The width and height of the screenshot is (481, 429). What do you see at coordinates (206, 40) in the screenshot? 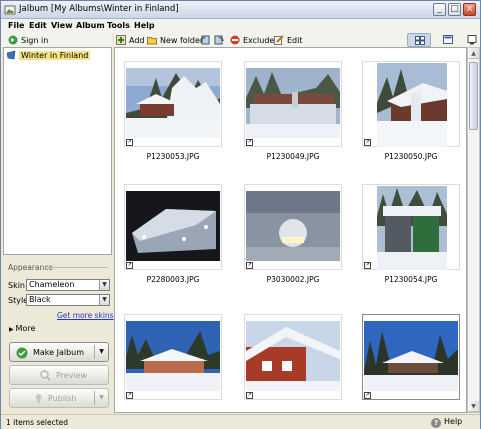
I see `rotate-left-button` at bounding box center [206, 40].